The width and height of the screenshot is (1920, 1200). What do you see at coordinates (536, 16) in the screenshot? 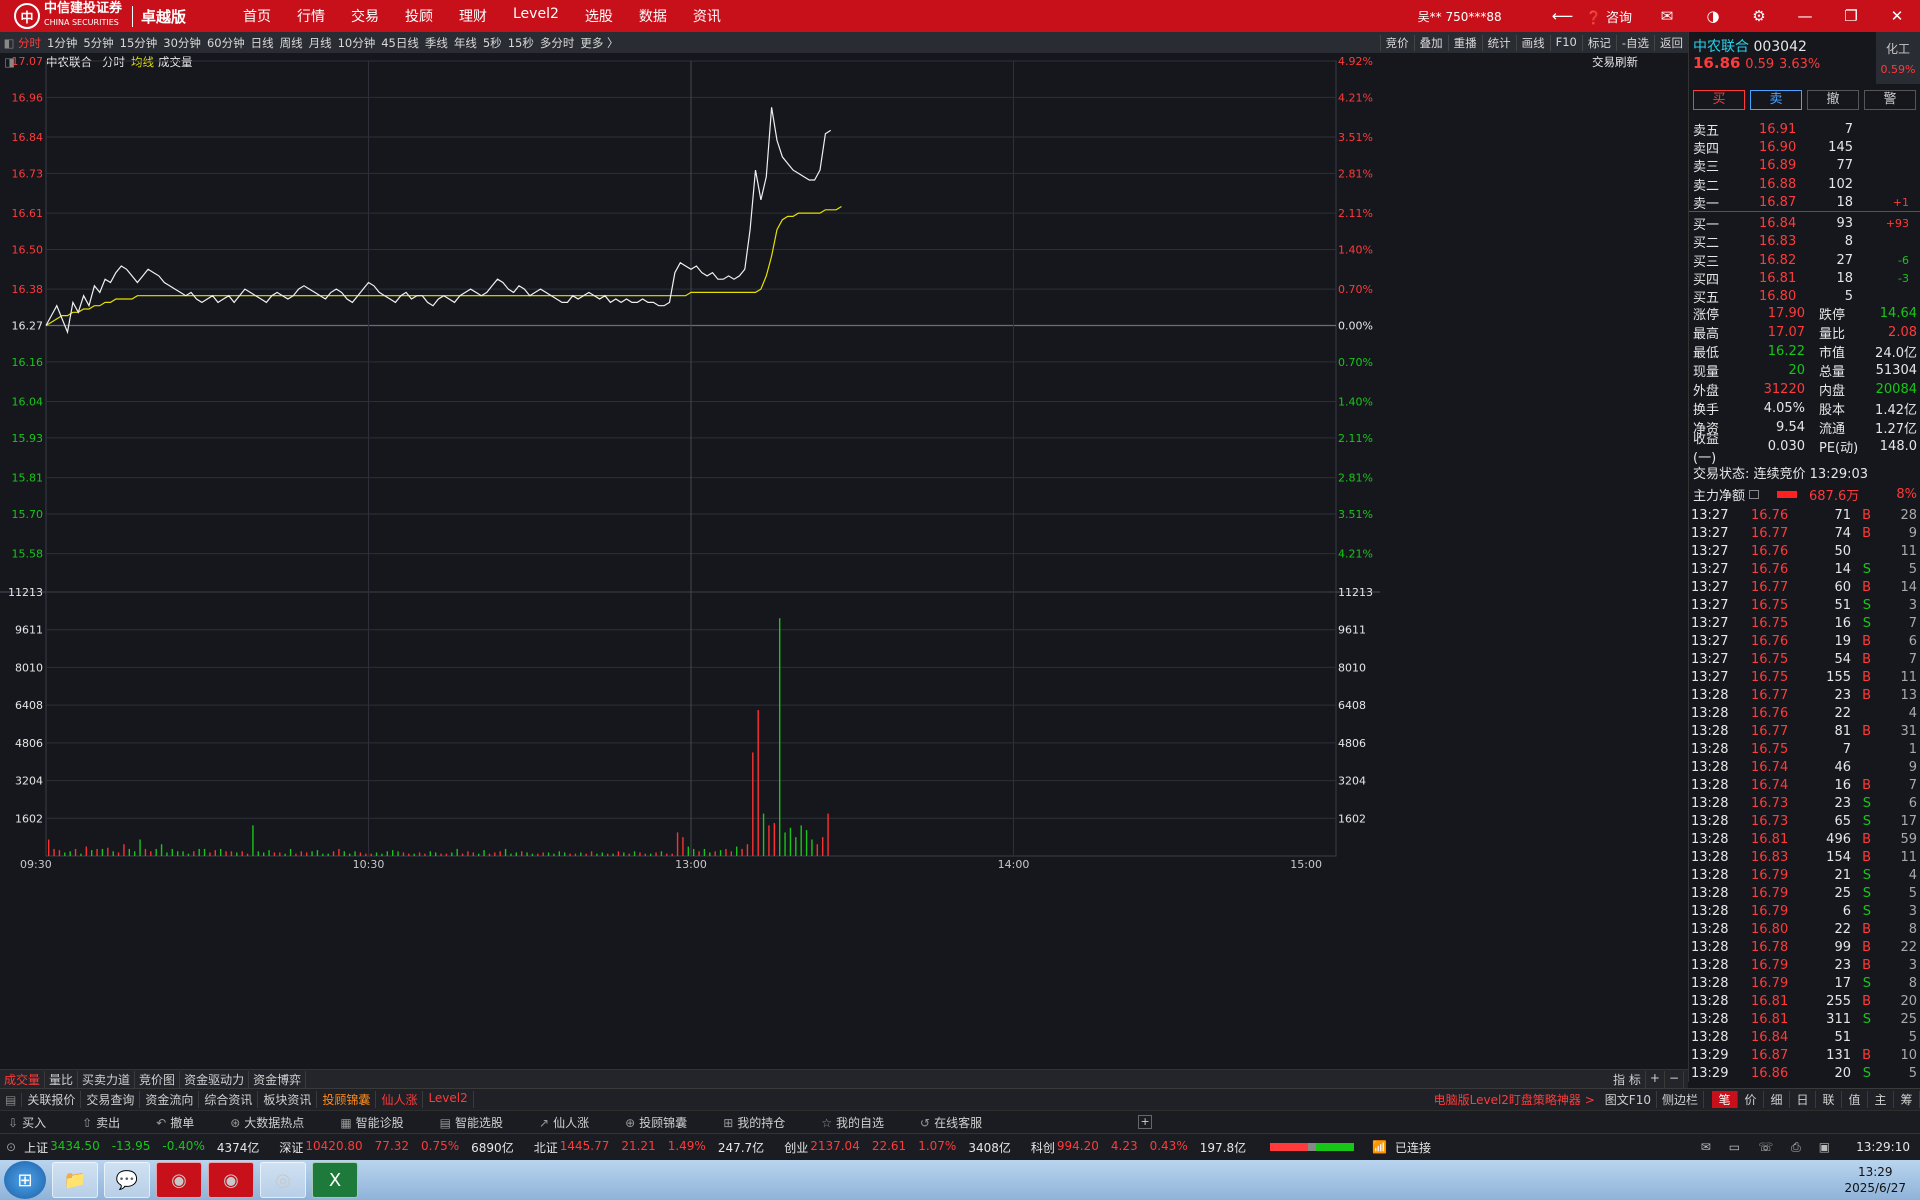
I see `nav-item: Level2` at bounding box center [536, 16].